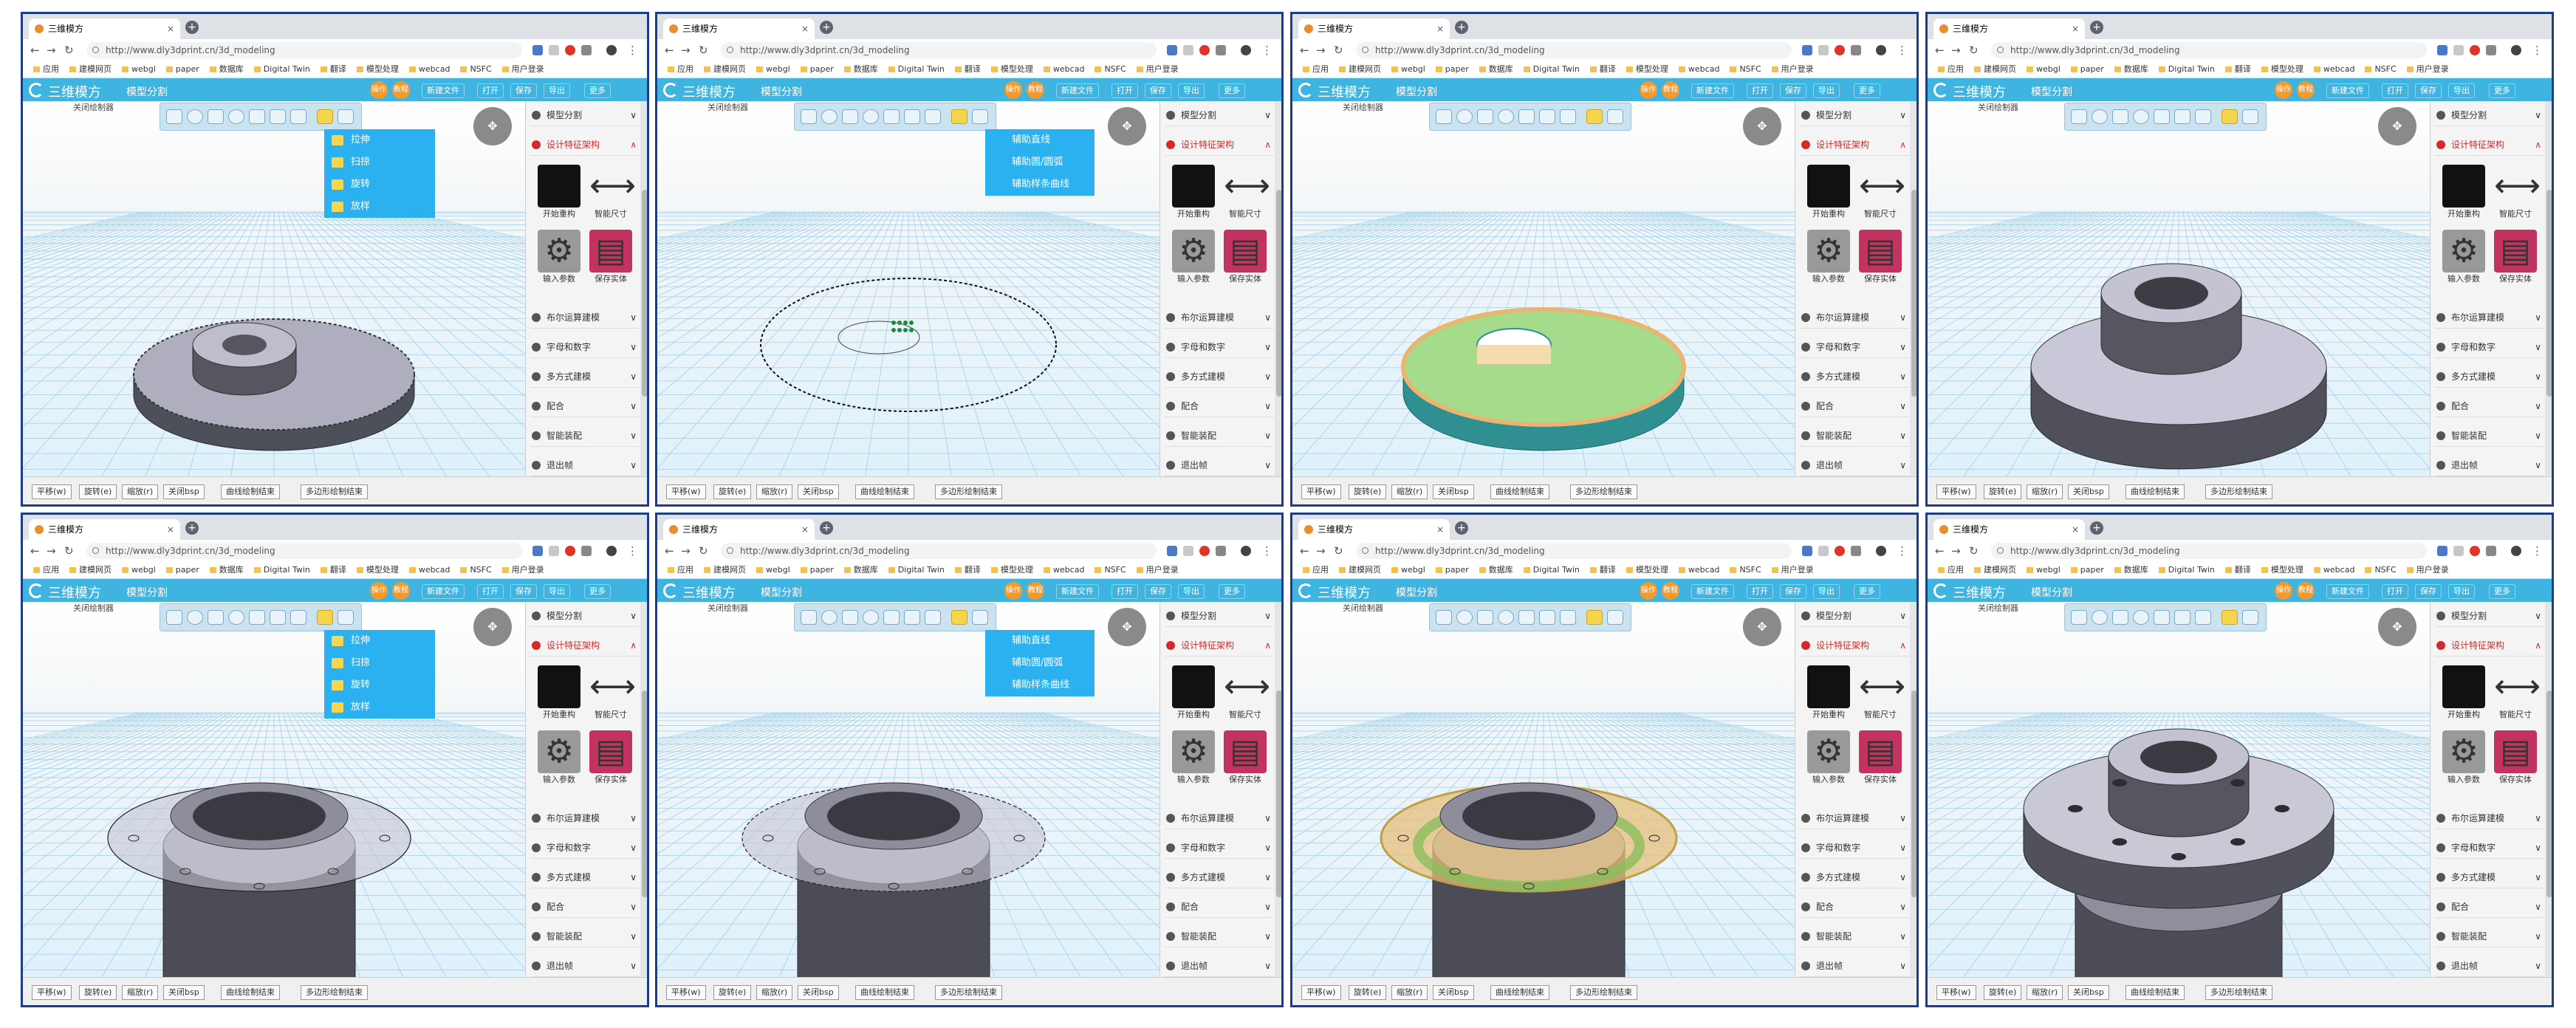 The width and height of the screenshot is (2576, 1028). Describe the element at coordinates (2044, 69) in the screenshot. I see `bookmark-item: webgl` at that location.